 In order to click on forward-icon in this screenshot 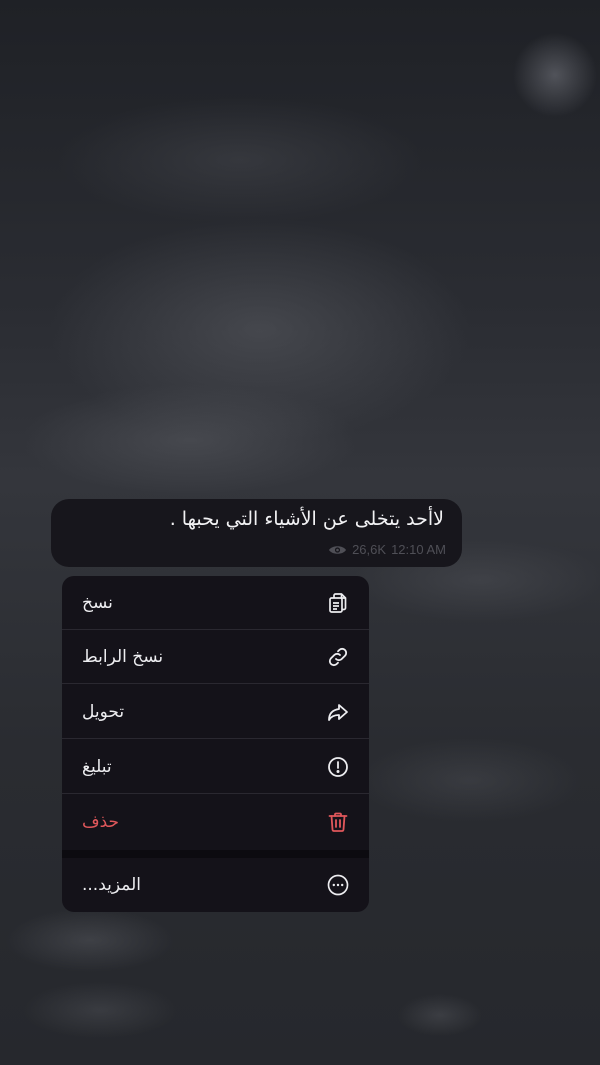, I will do `click(338, 712)`.